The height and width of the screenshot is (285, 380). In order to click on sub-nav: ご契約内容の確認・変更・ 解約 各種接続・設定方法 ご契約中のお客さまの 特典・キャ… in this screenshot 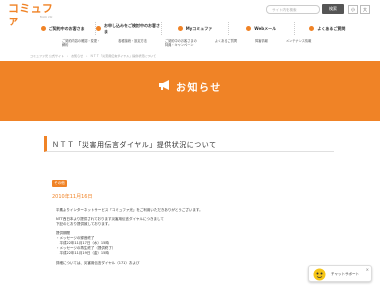, I will do `click(197, 44)`.